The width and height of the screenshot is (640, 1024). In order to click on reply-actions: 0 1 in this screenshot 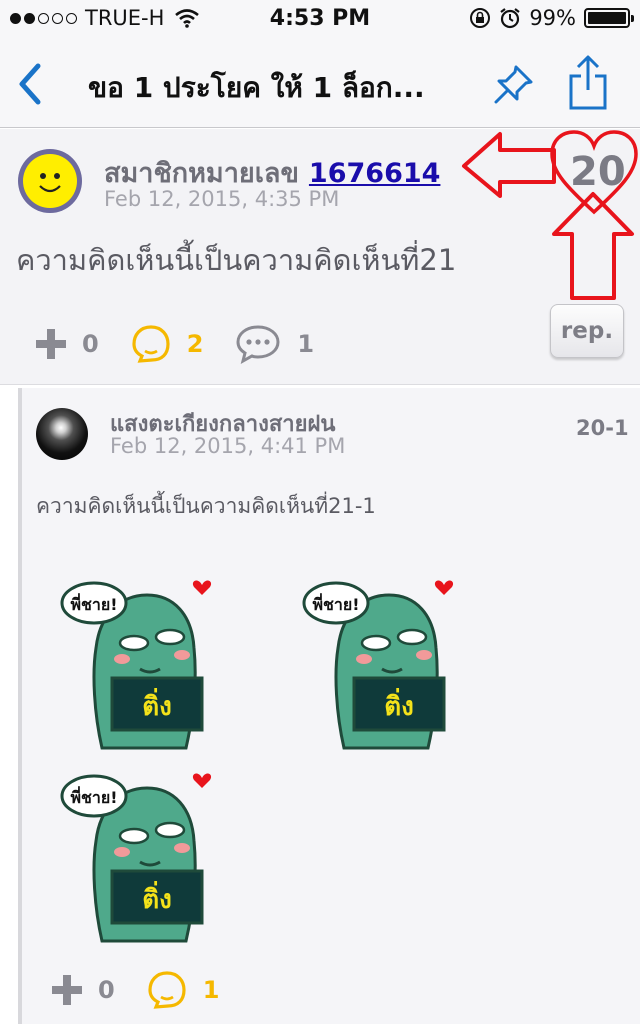, I will do `click(151, 990)`.